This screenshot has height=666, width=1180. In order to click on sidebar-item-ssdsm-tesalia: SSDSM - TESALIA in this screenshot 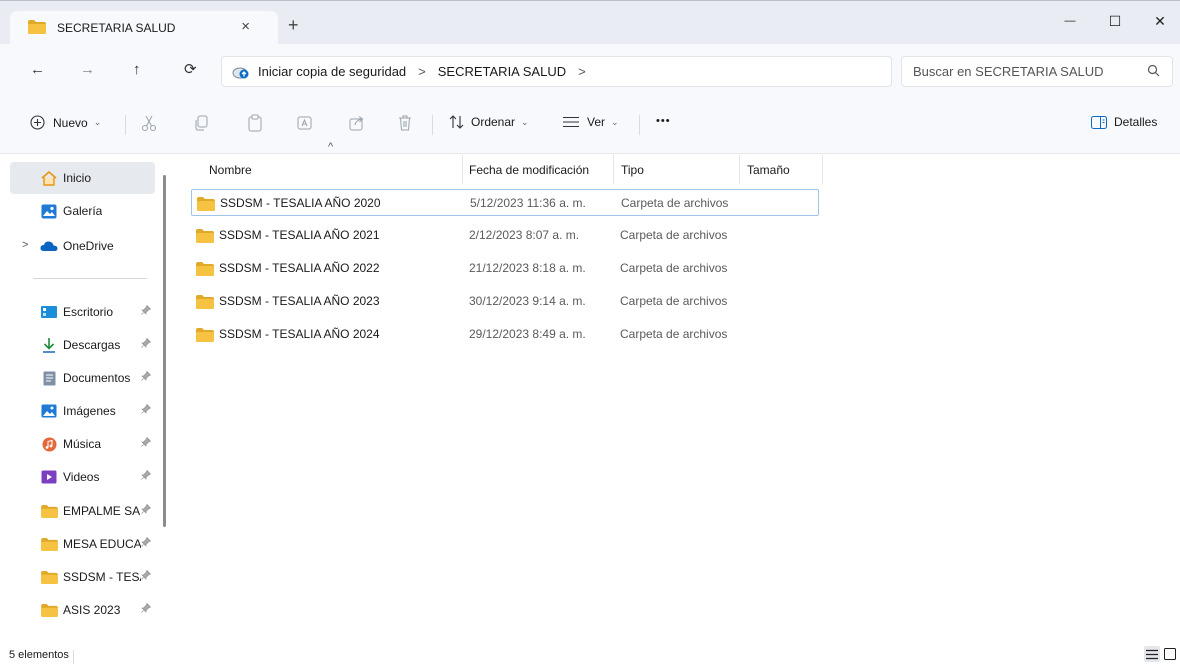, I will do `click(82, 577)`.